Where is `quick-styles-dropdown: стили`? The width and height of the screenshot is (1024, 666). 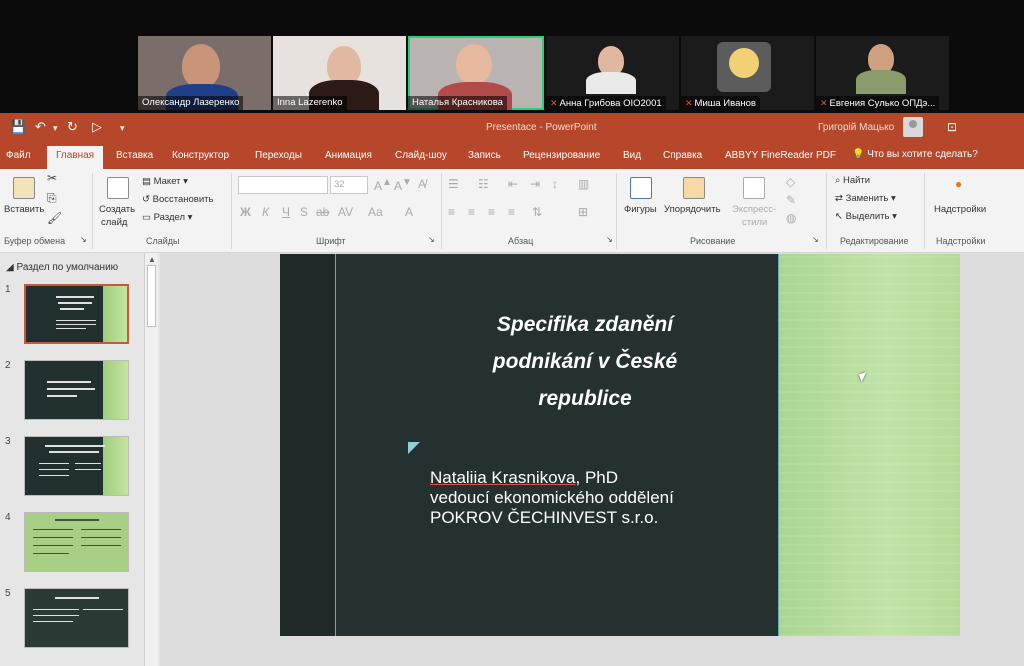
quick-styles-dropdown: стили is located at coordinates (754, 222).